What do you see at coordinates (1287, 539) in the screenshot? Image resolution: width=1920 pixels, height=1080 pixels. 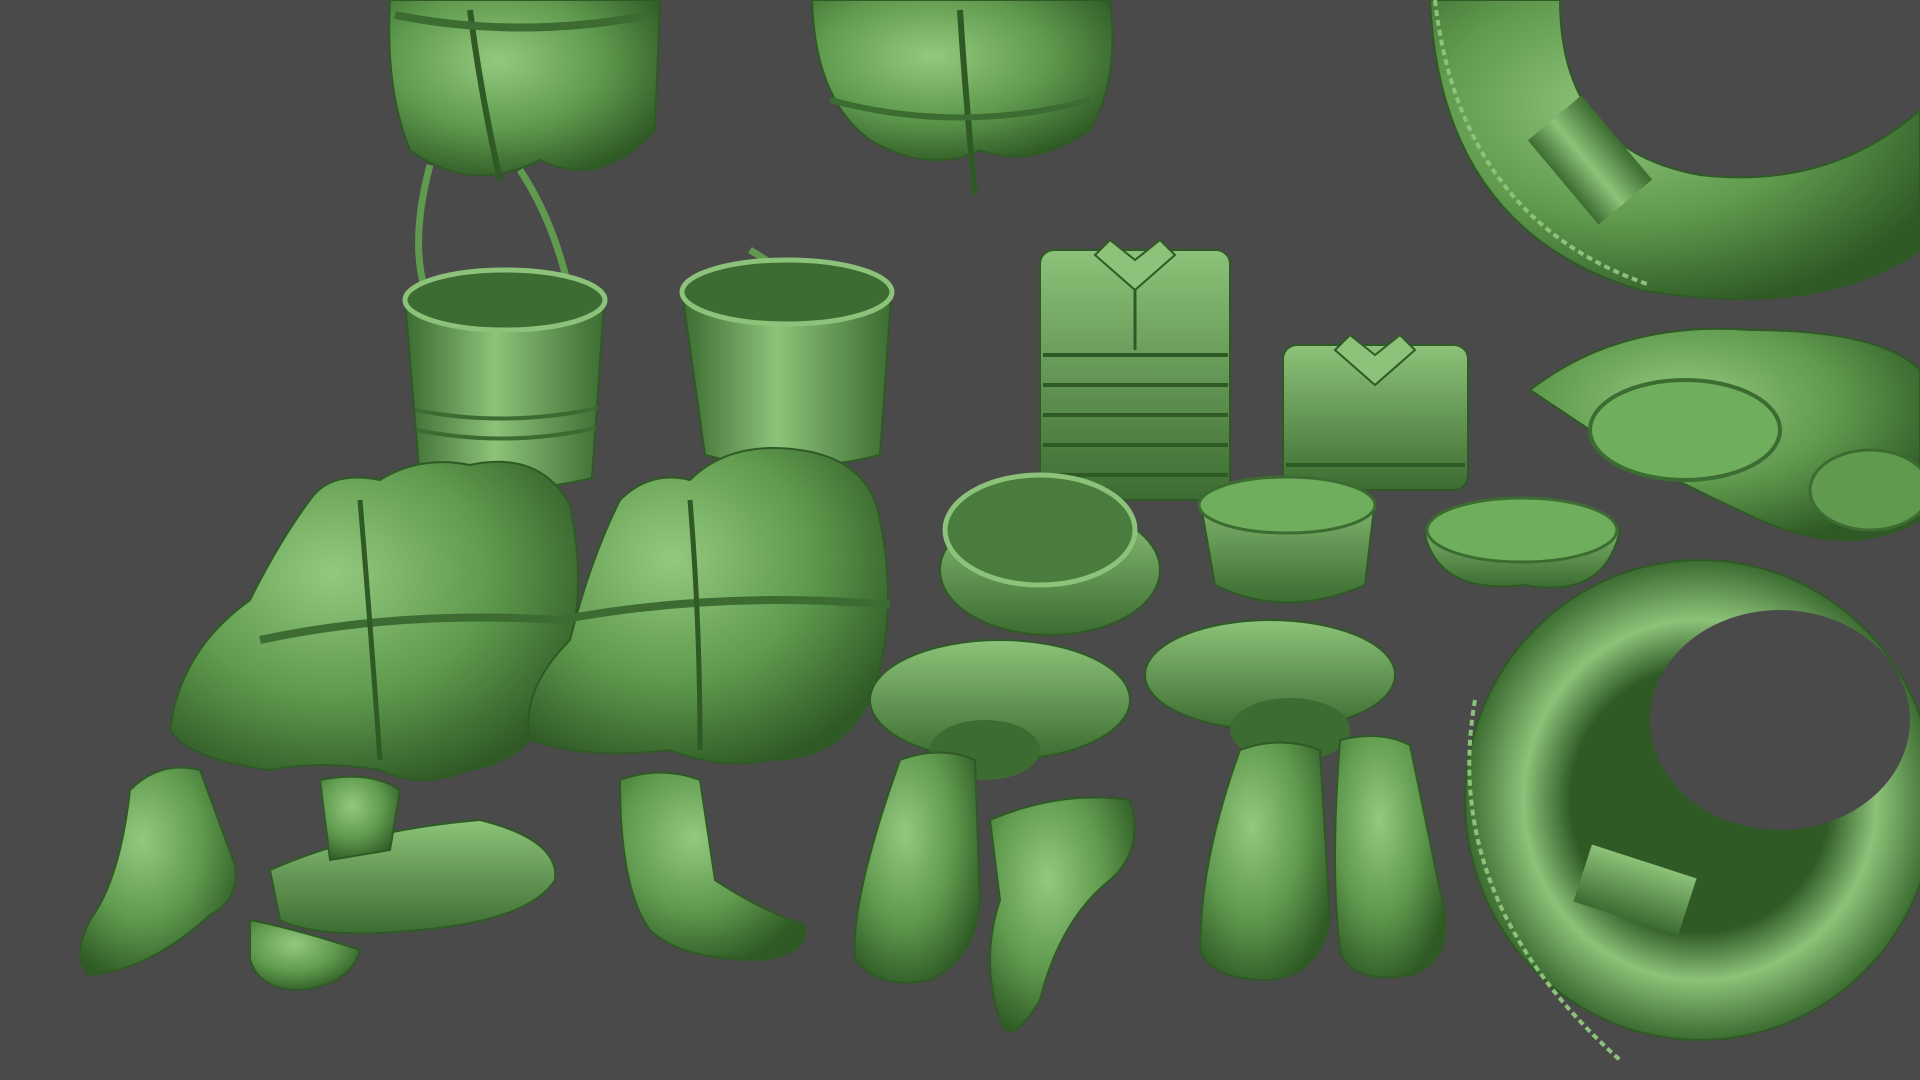 I see `sailor-cap-center` at bounding box center [1287, 539].